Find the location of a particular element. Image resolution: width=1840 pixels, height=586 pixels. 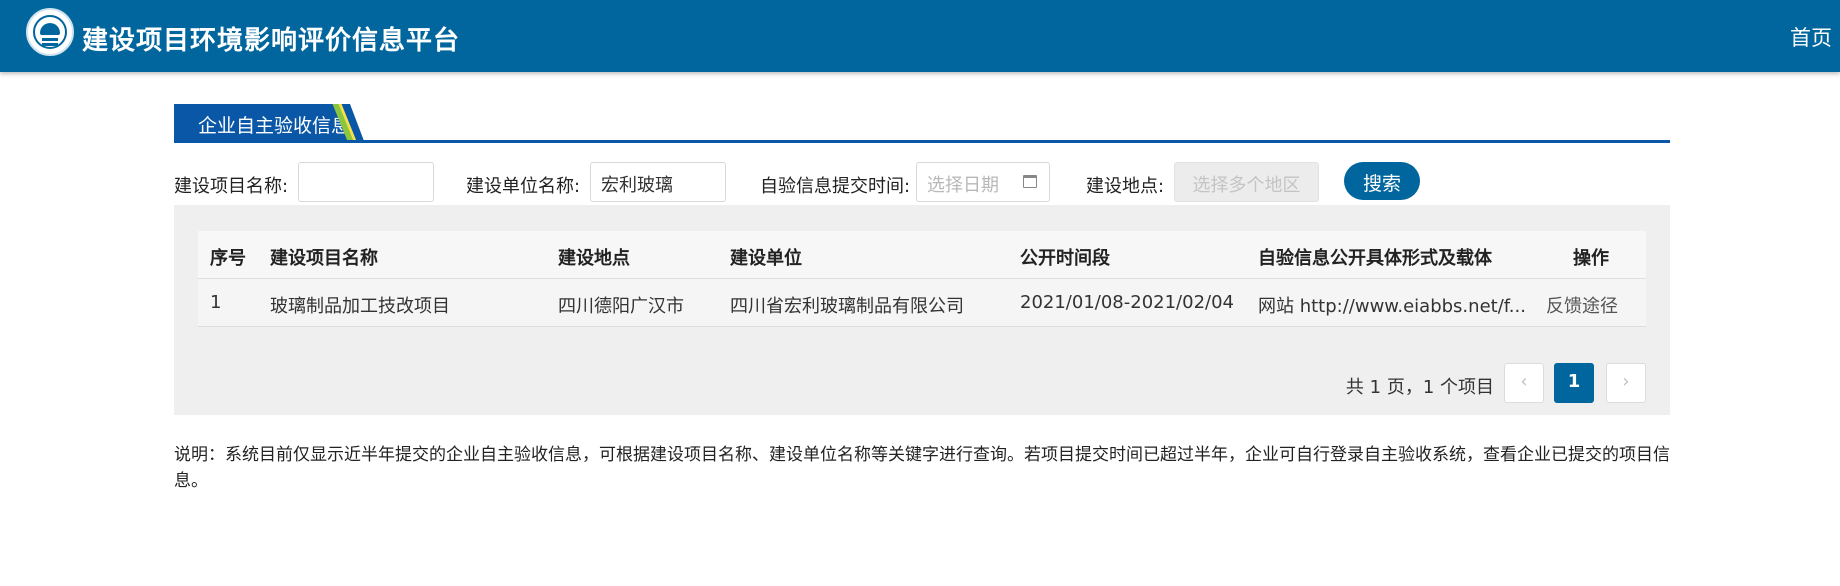

row-index: 1 is located at coordinates (216, 302).